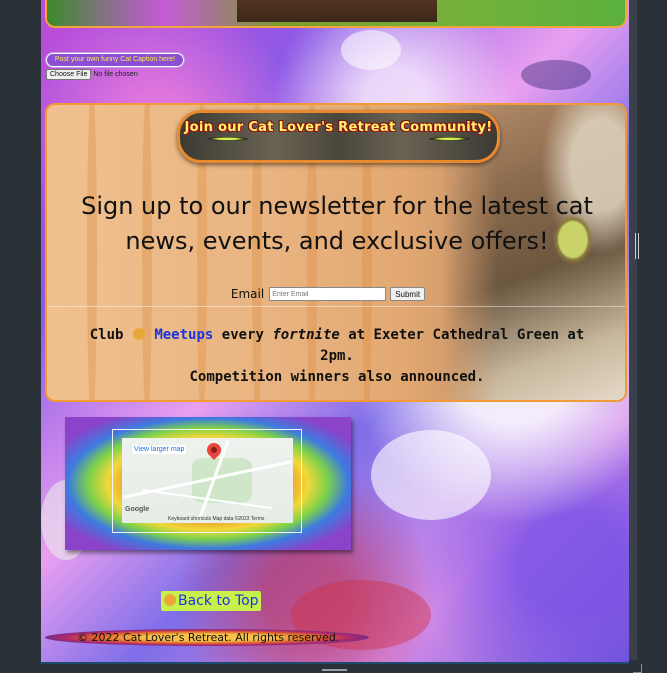  I want to click on email-label: Email, so click(247, 294).